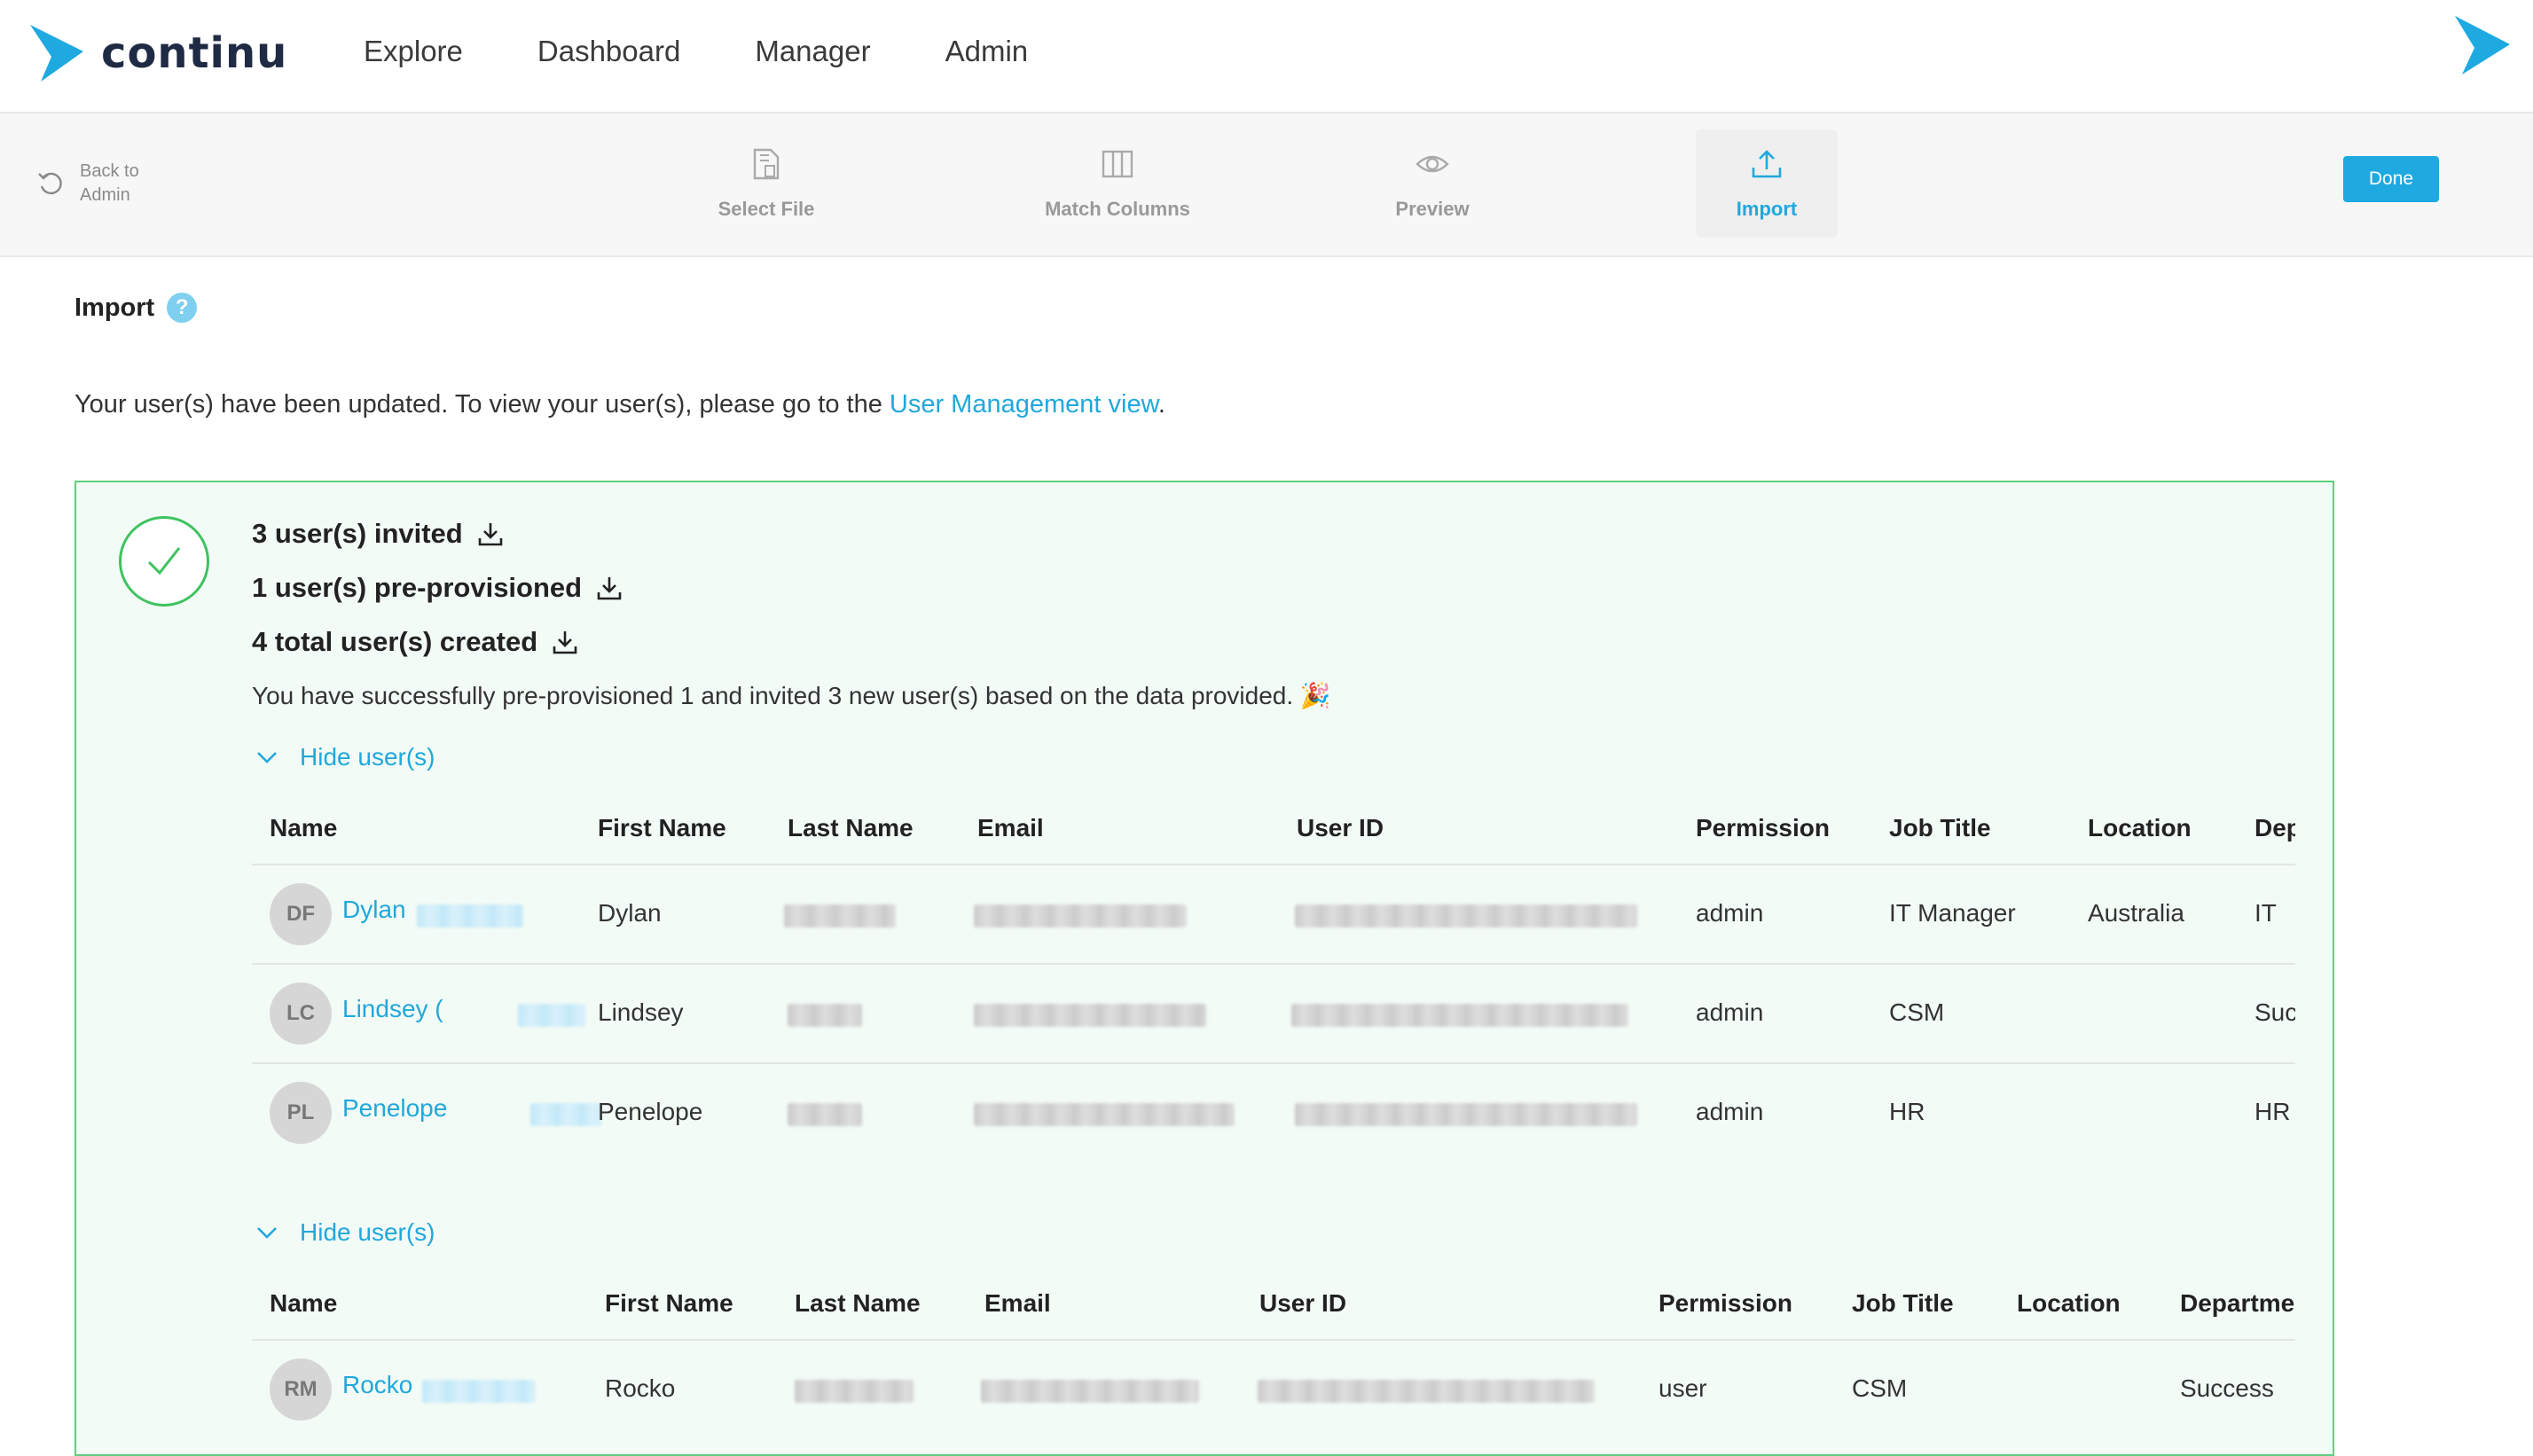 This screenshot has width=2533, height=1456. Describe the element at coordinates (650, 1111) in the screenshot. I see `first-name-cell: Penelope` at that location.